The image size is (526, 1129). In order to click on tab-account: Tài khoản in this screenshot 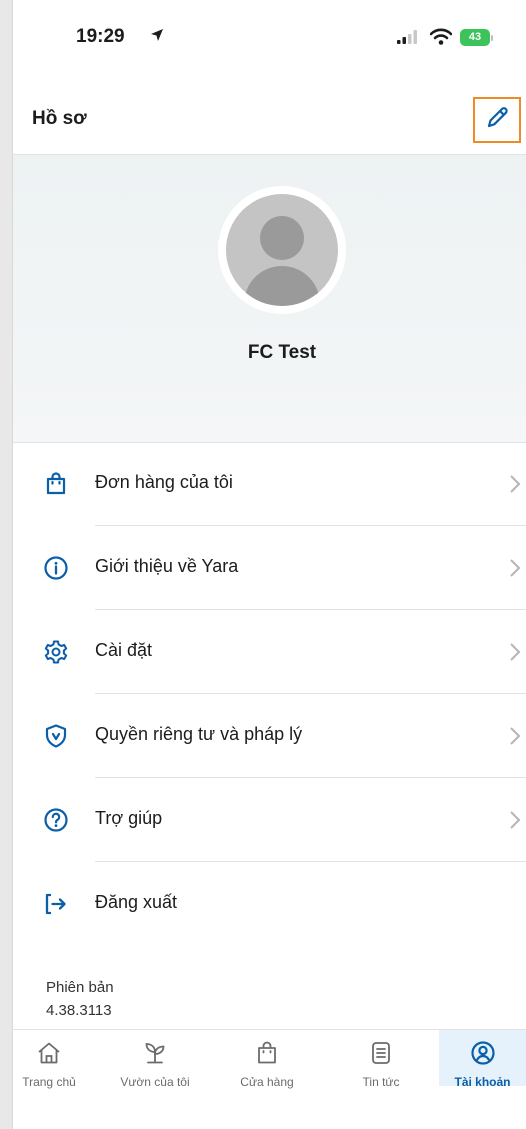, I will do `click(482, 1059)`.